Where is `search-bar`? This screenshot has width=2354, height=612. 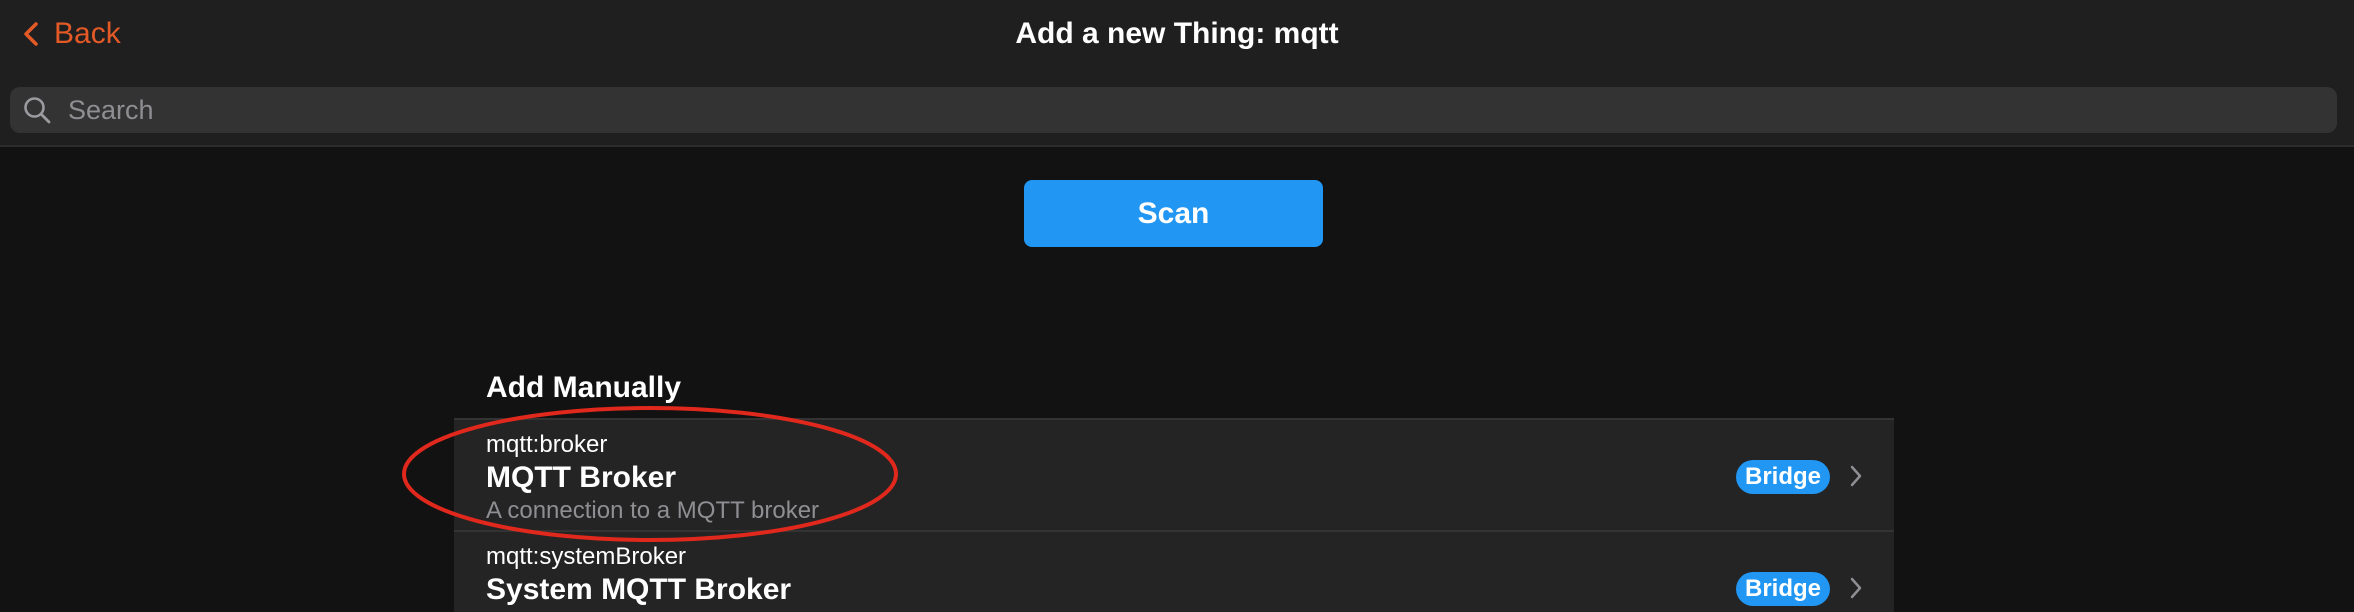
search-bar is located at coordinates (1173, 110).